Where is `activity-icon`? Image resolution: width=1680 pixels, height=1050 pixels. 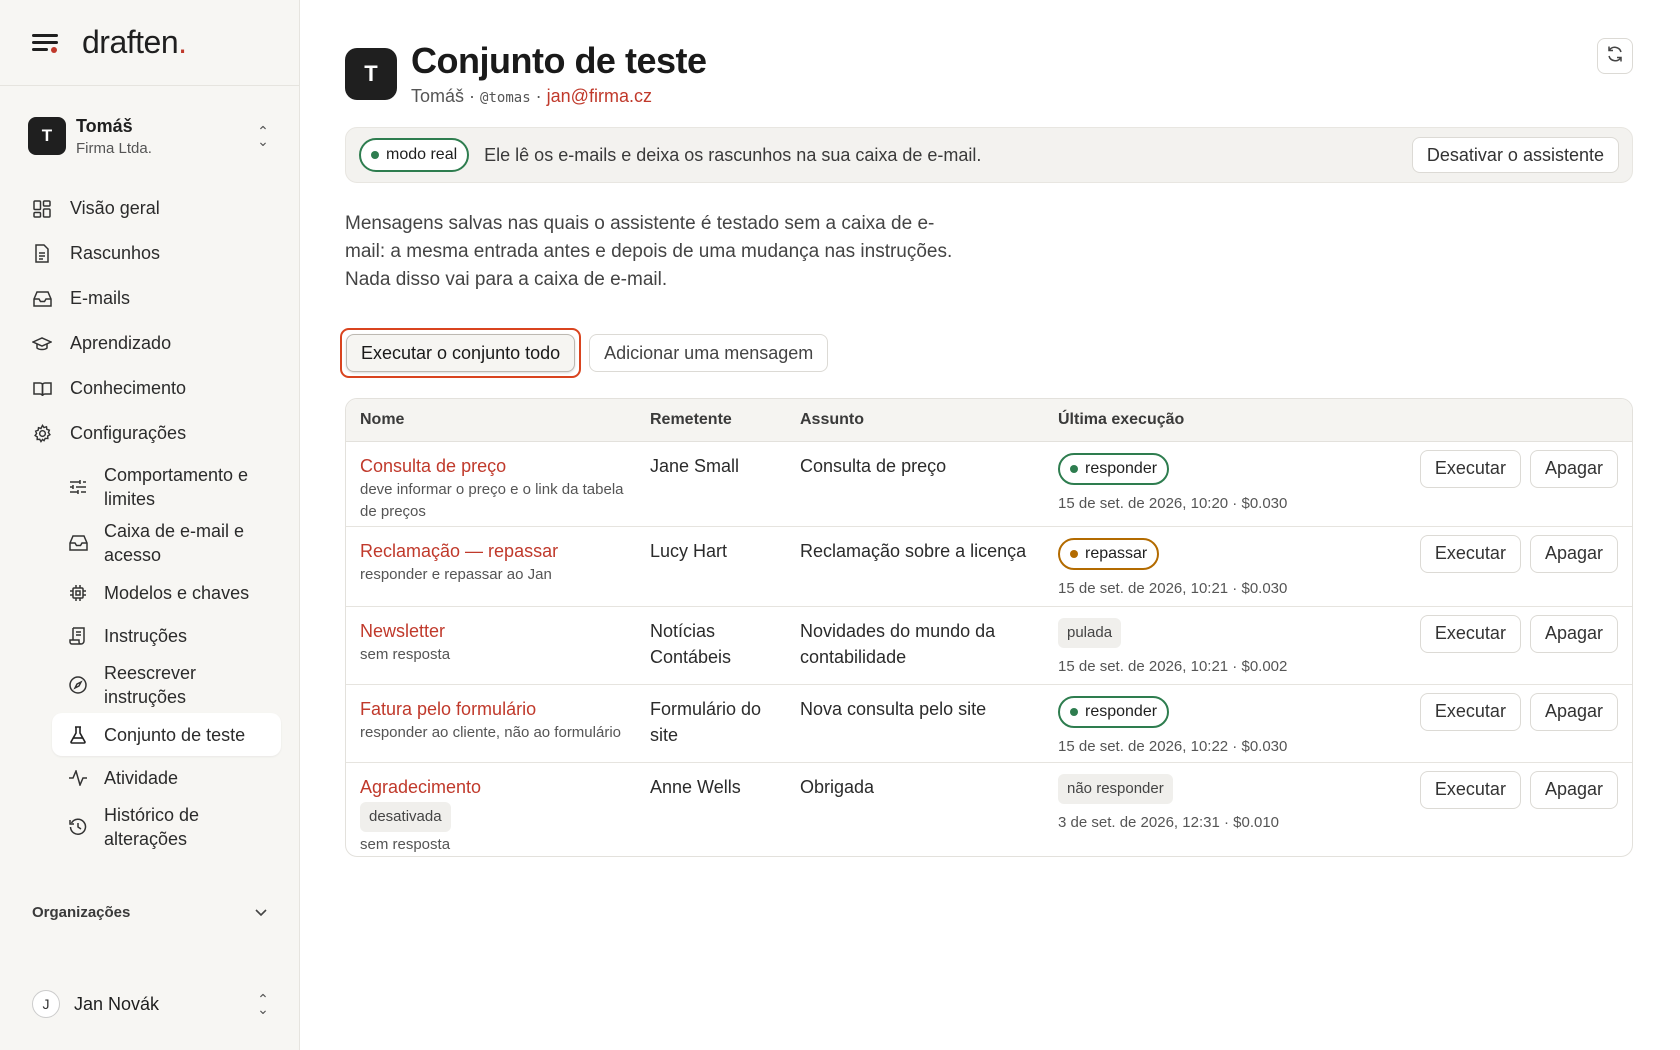
activity-icon is located at coordinates (78, 778).